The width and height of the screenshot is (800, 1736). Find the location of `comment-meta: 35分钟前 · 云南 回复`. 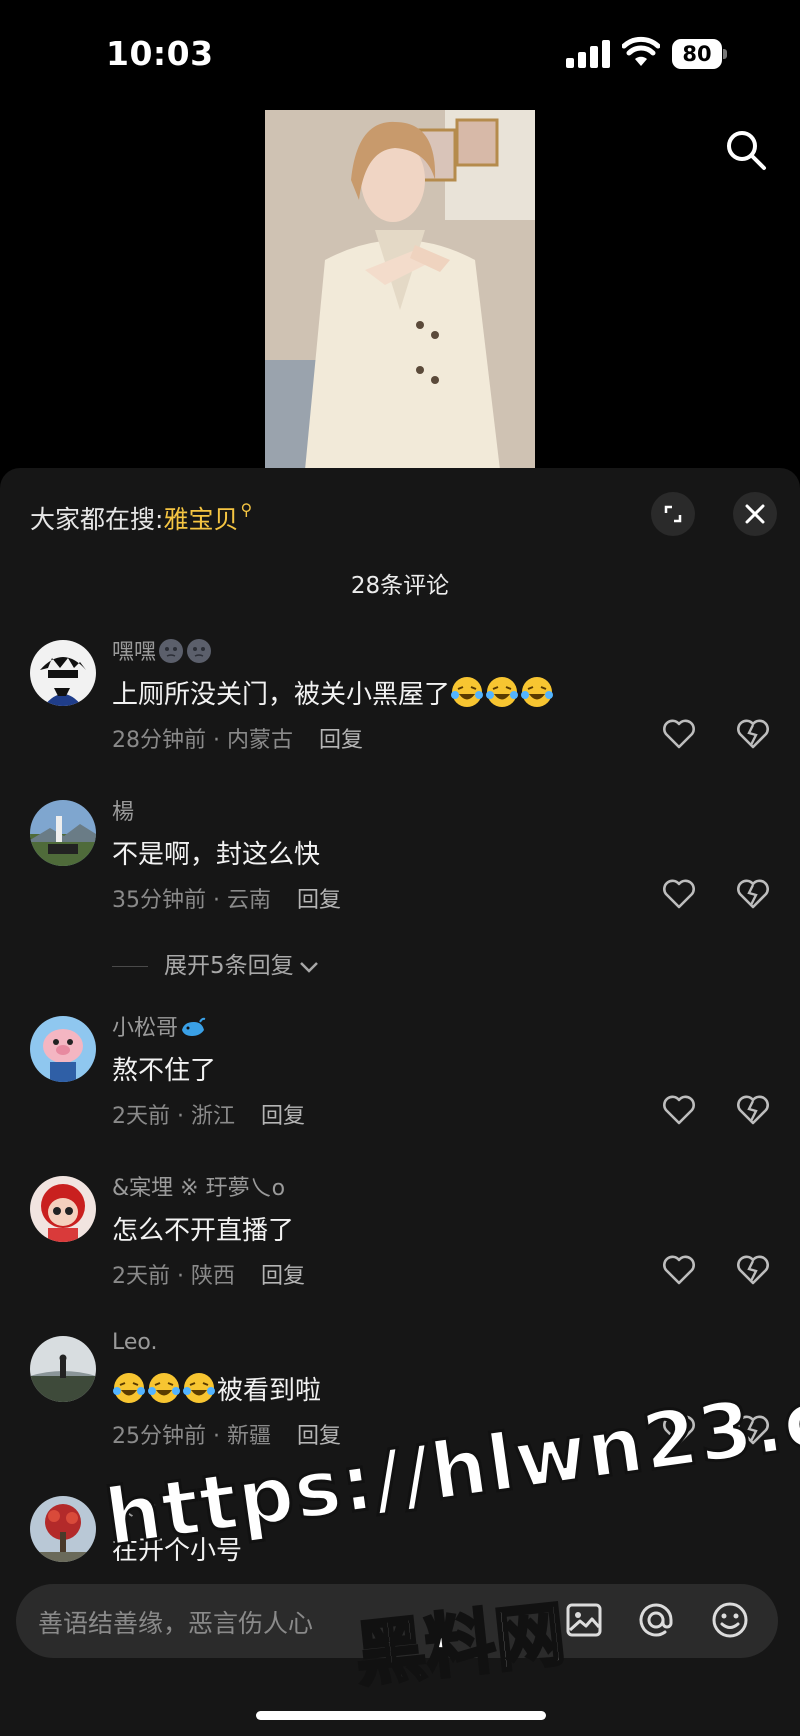

comment-meta: 35分钟前 · 云南 回复 is located at coordinates (226, 898).